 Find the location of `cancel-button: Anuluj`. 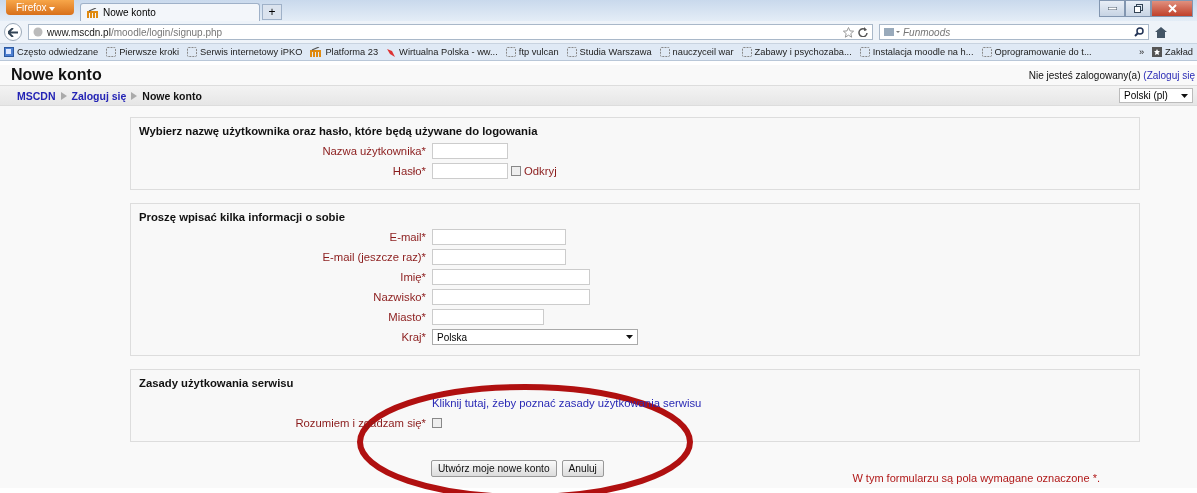

cancel-button: Anuluj is located at coordinates (582, 468).